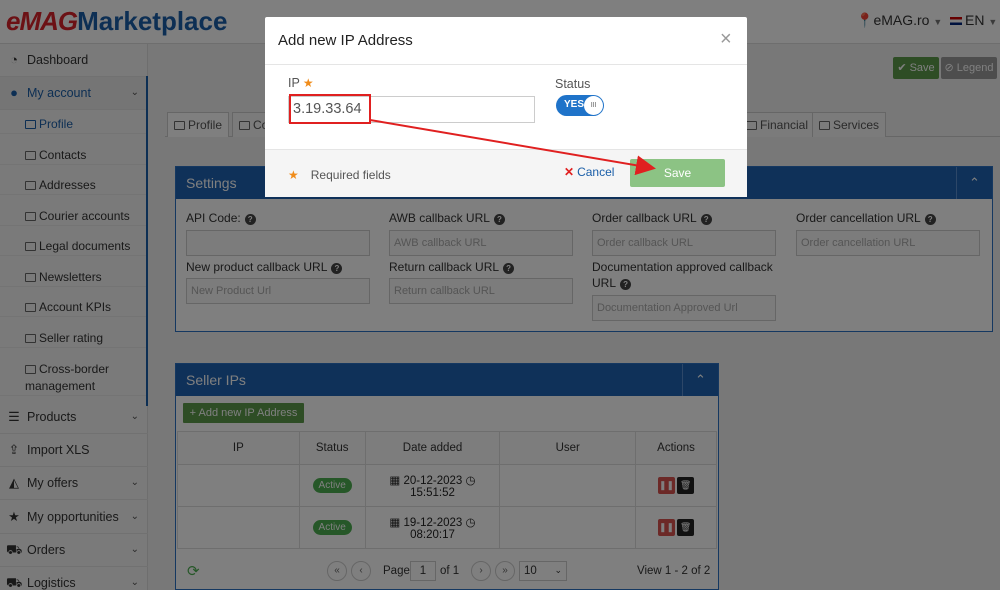 This screenshot has height=590, width=1000. What do you see at coordinates (330, 109) in the screenshot?
I see `annotation-highlight-box` at bounding box center [330, 109].